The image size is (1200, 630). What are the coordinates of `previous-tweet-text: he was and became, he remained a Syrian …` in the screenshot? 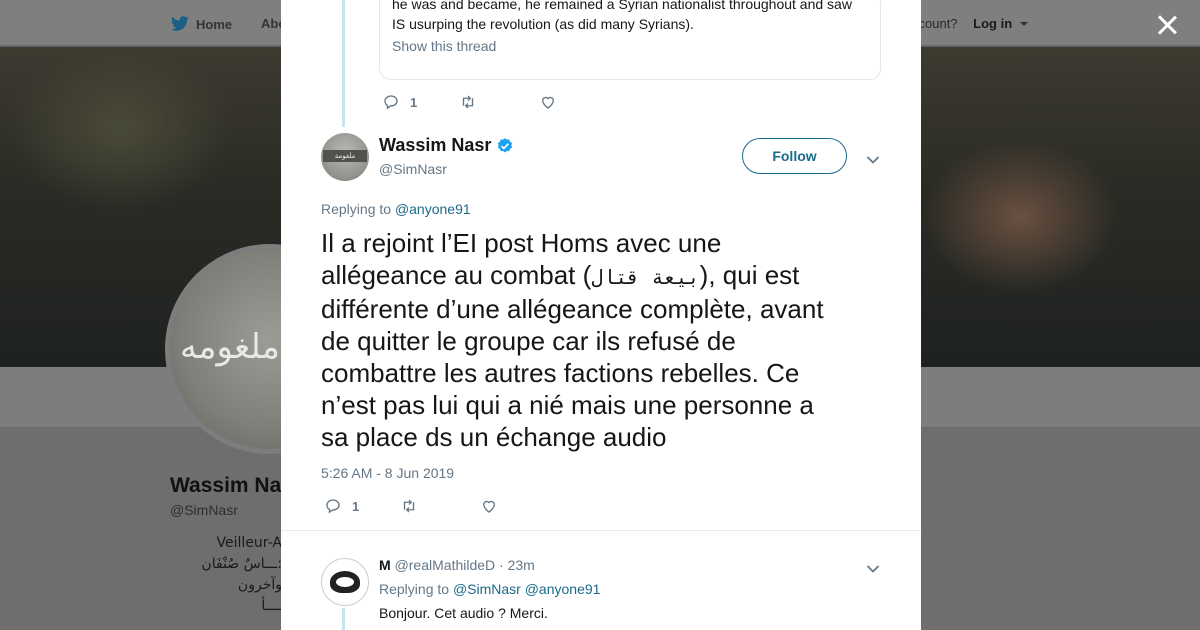 It's located at (630, 17).